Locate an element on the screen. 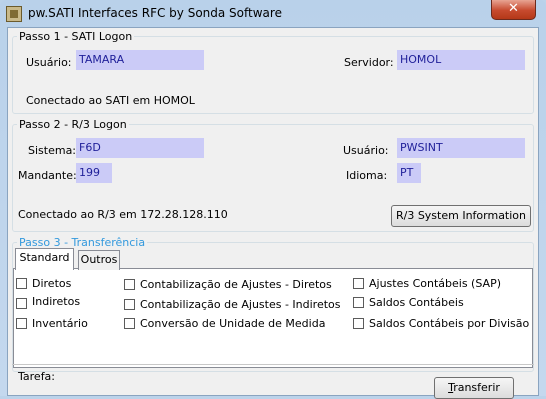 This screenshot has width=546, height=399. checkbox-saldos-divisao-label: Saldos Contábeis por Divisão is located at coordinates (449, 323).